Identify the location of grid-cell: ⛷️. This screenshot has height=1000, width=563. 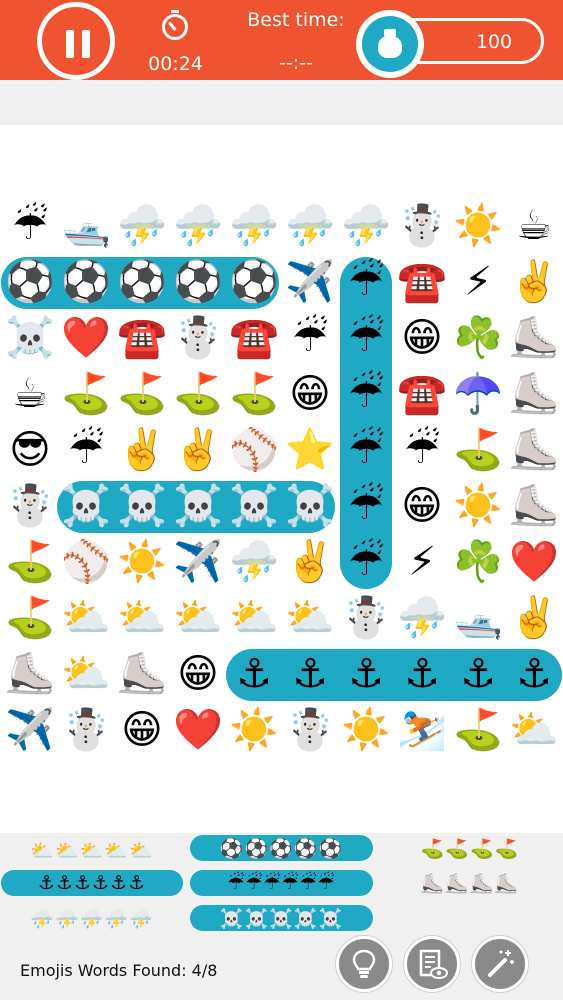
(422, 730).